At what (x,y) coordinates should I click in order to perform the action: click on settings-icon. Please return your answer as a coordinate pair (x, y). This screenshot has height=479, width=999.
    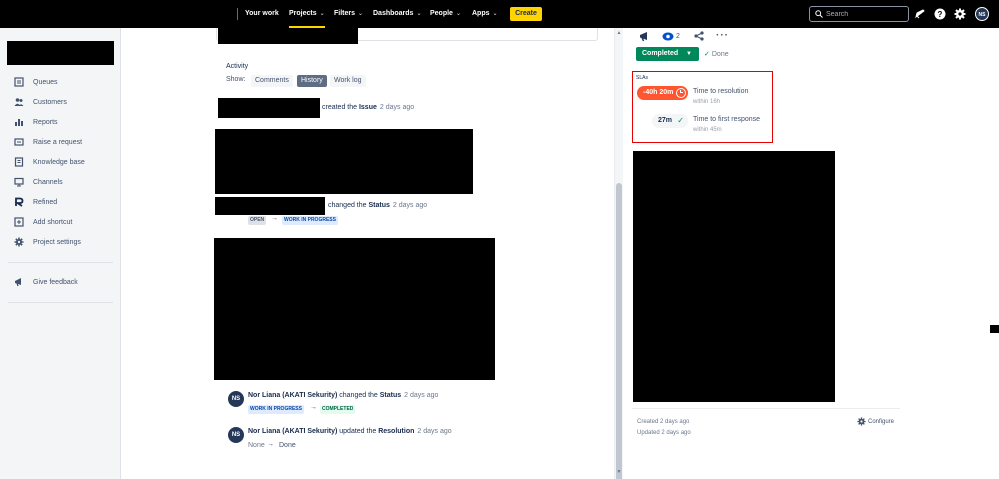
    Looking at the image, I should click on (960, 14).